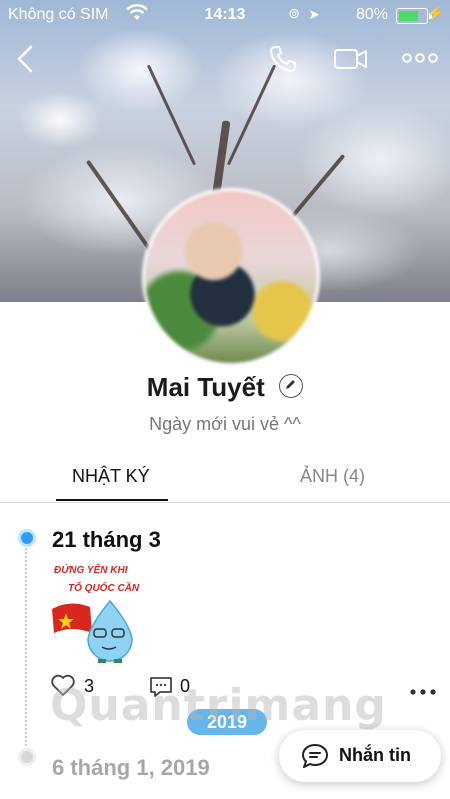 This screenshot has height=799, width=450. What do you see at coordinates (25, 61) in the screenshot?
I see `back-icon` at bounding box center [25, 61].